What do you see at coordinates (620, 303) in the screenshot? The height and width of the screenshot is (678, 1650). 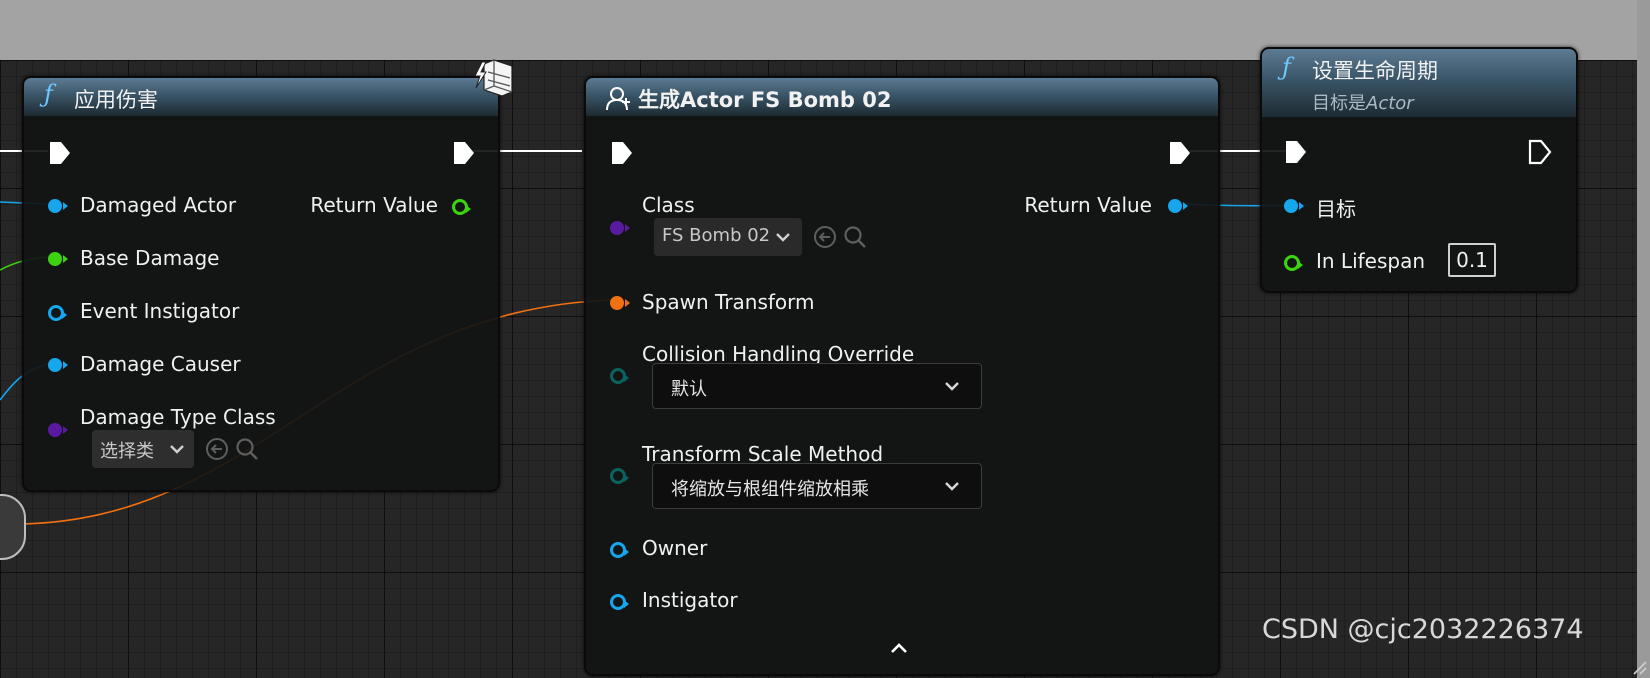 I see `transform-pin` at bounding box center [620, 303].